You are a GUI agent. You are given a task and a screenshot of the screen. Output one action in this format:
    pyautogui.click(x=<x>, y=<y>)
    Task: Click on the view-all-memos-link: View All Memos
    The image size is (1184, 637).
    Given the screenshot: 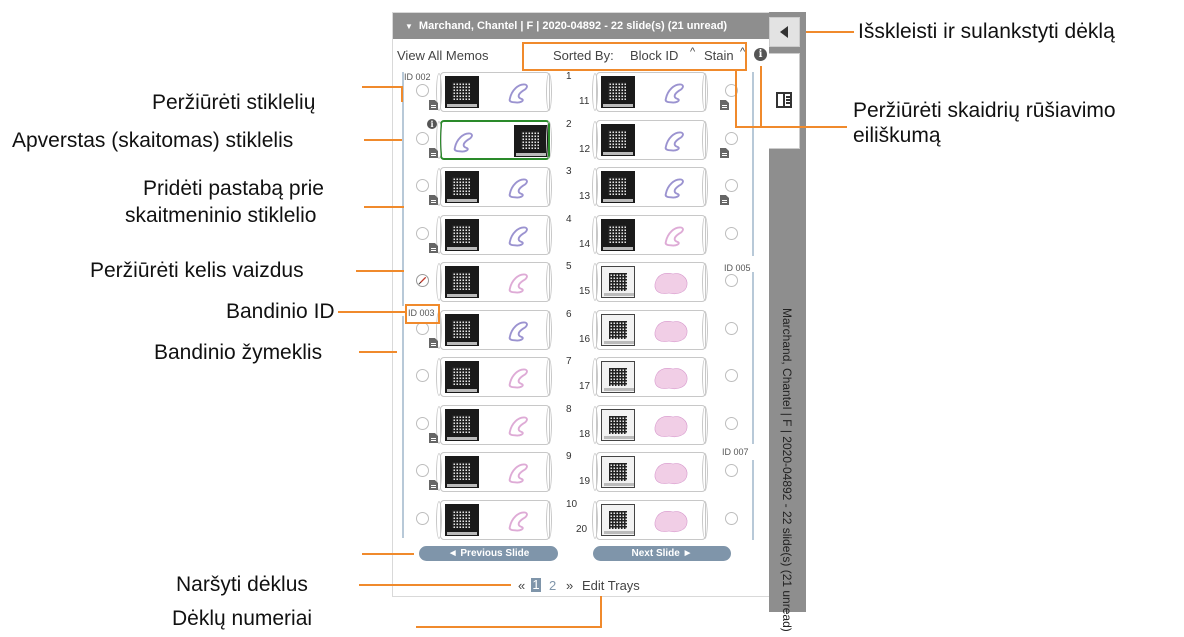 What is the action you would take?
    pyautogui.click(x=443, y=55)
    